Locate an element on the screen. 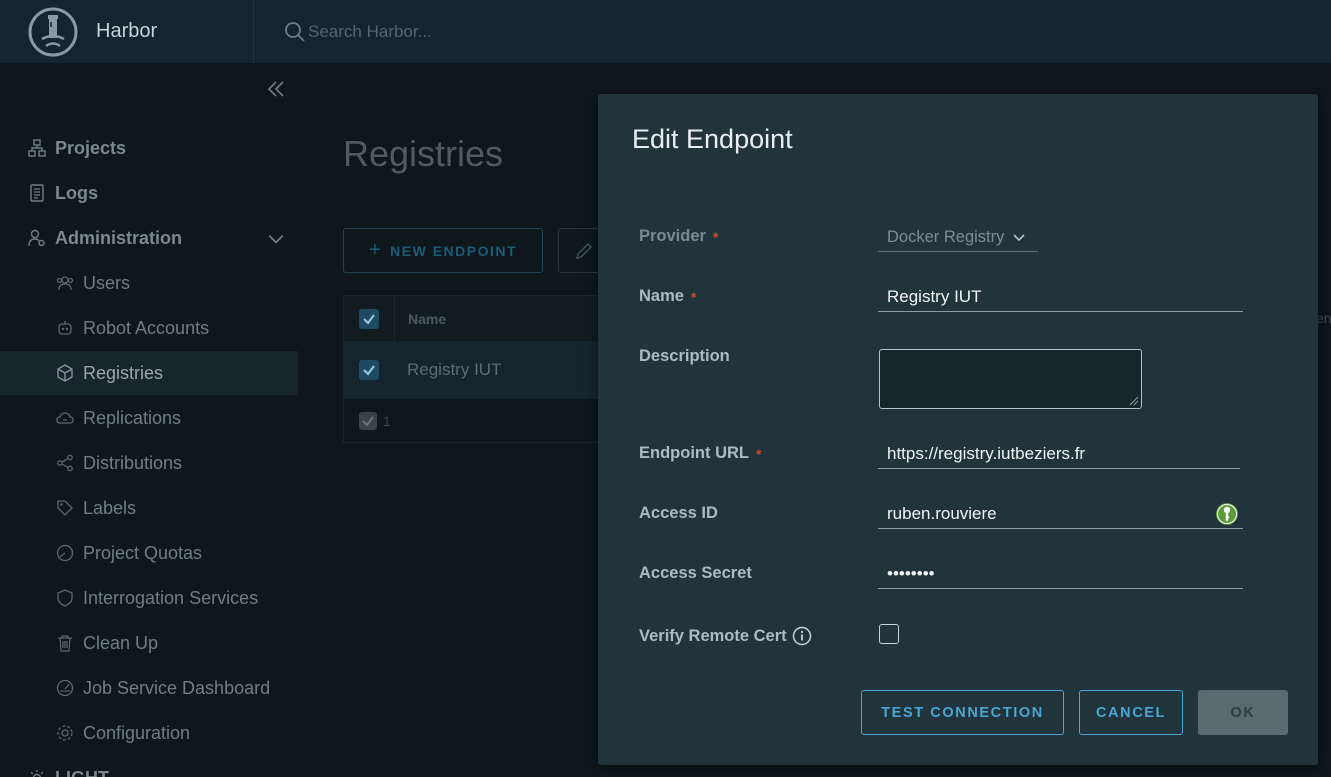 This screenshot has height=777, width=1331. sidebar-item-distributions: Distributions is located at coordinates (149, 463).